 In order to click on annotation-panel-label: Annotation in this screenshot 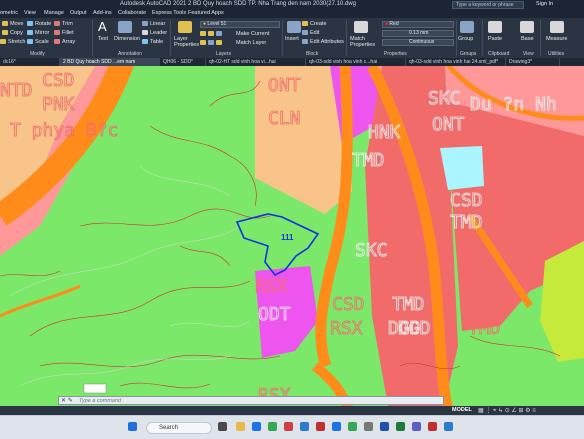, I will do `click(130, 54)`.